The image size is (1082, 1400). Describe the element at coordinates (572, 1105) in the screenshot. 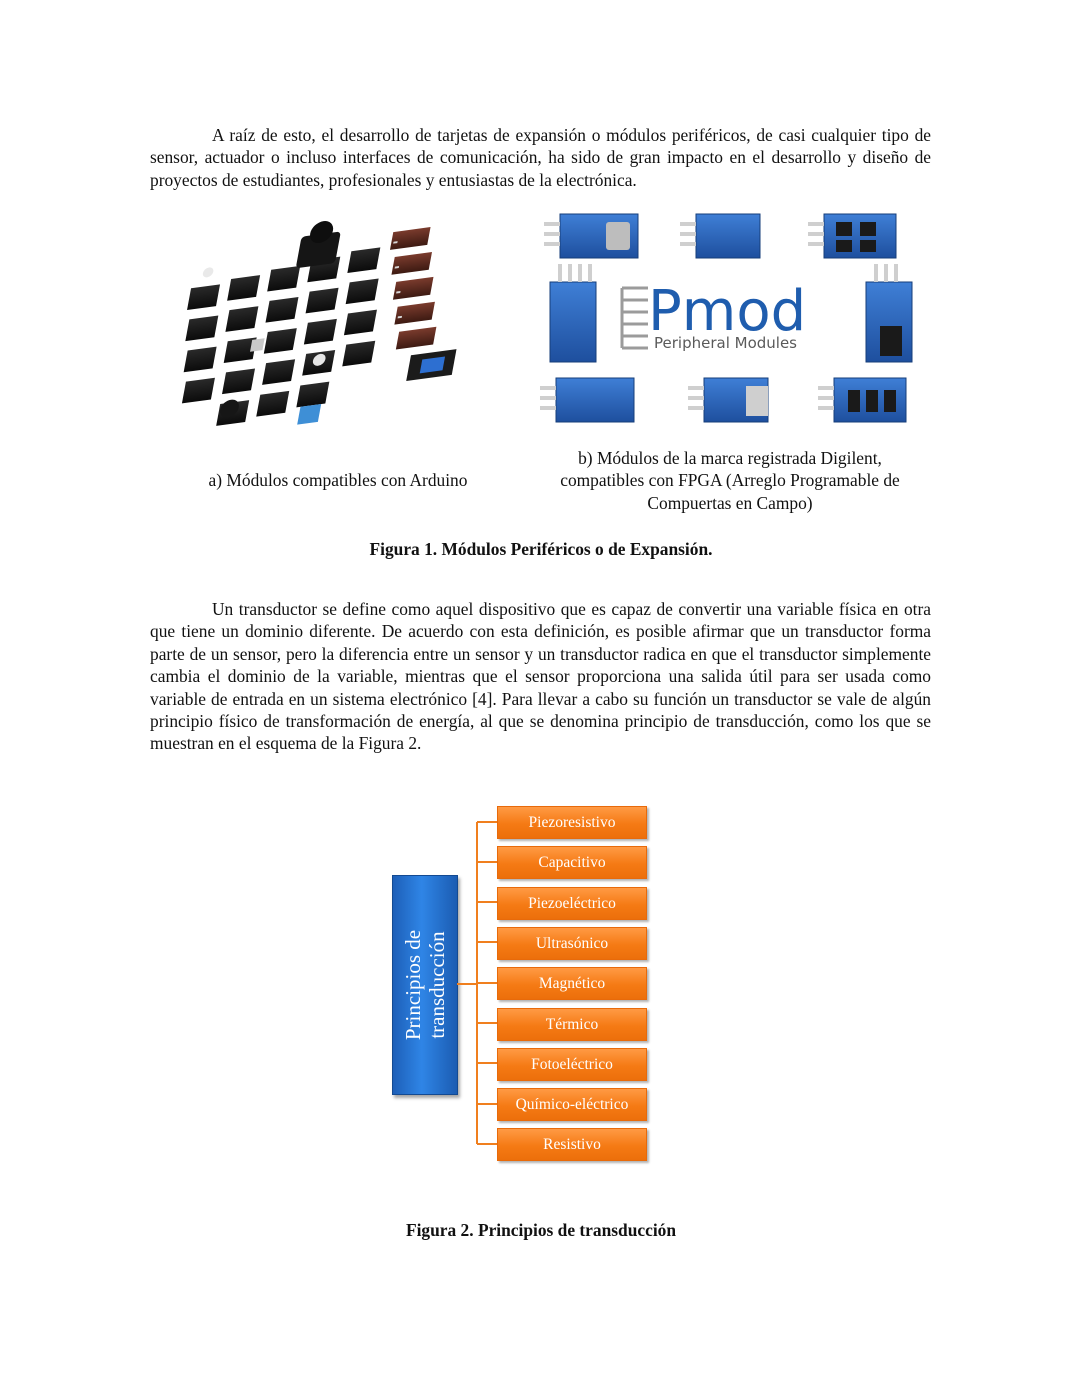

I see `diagram-leaf-box: Químico-eléctrico` at that location.